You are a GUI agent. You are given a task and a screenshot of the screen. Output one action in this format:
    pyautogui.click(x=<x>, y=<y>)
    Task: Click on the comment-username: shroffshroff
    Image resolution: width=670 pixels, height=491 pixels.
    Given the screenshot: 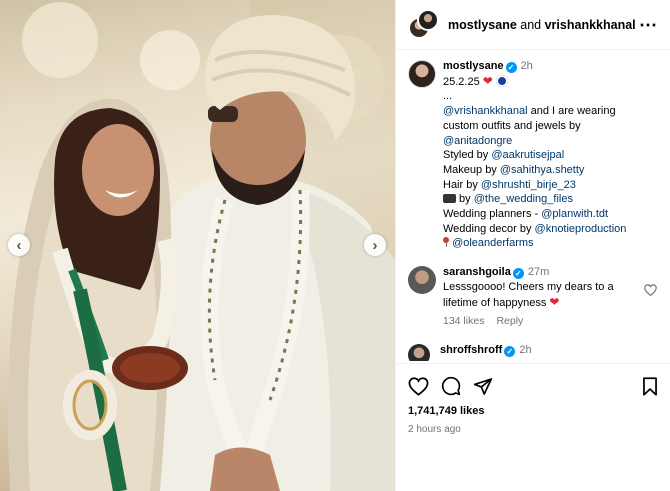 What is the action you would take?
    pyautogui.click(x=471, y=350)
    